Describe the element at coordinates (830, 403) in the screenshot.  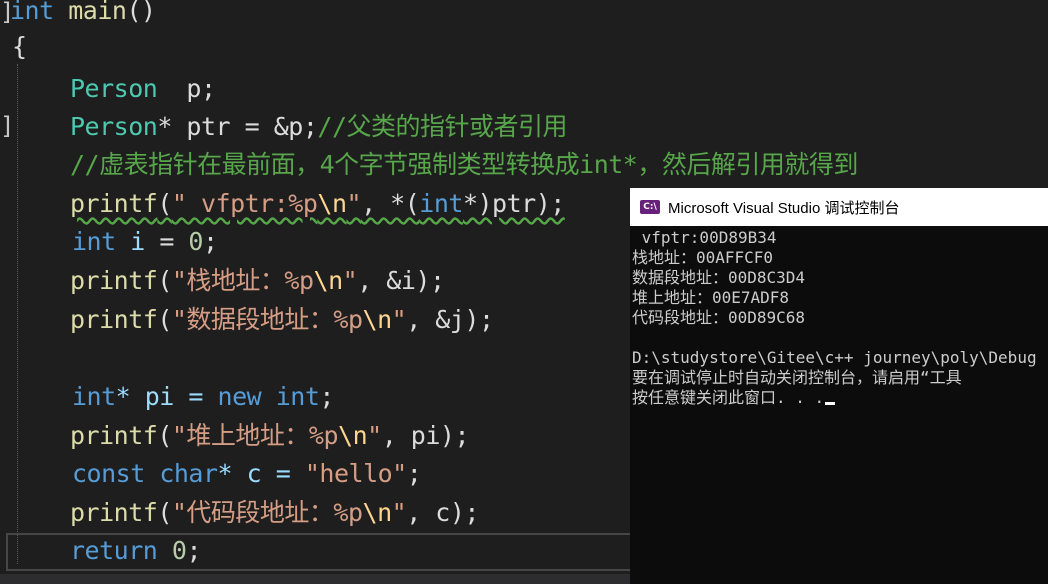
I see `console-cursor` at that location.